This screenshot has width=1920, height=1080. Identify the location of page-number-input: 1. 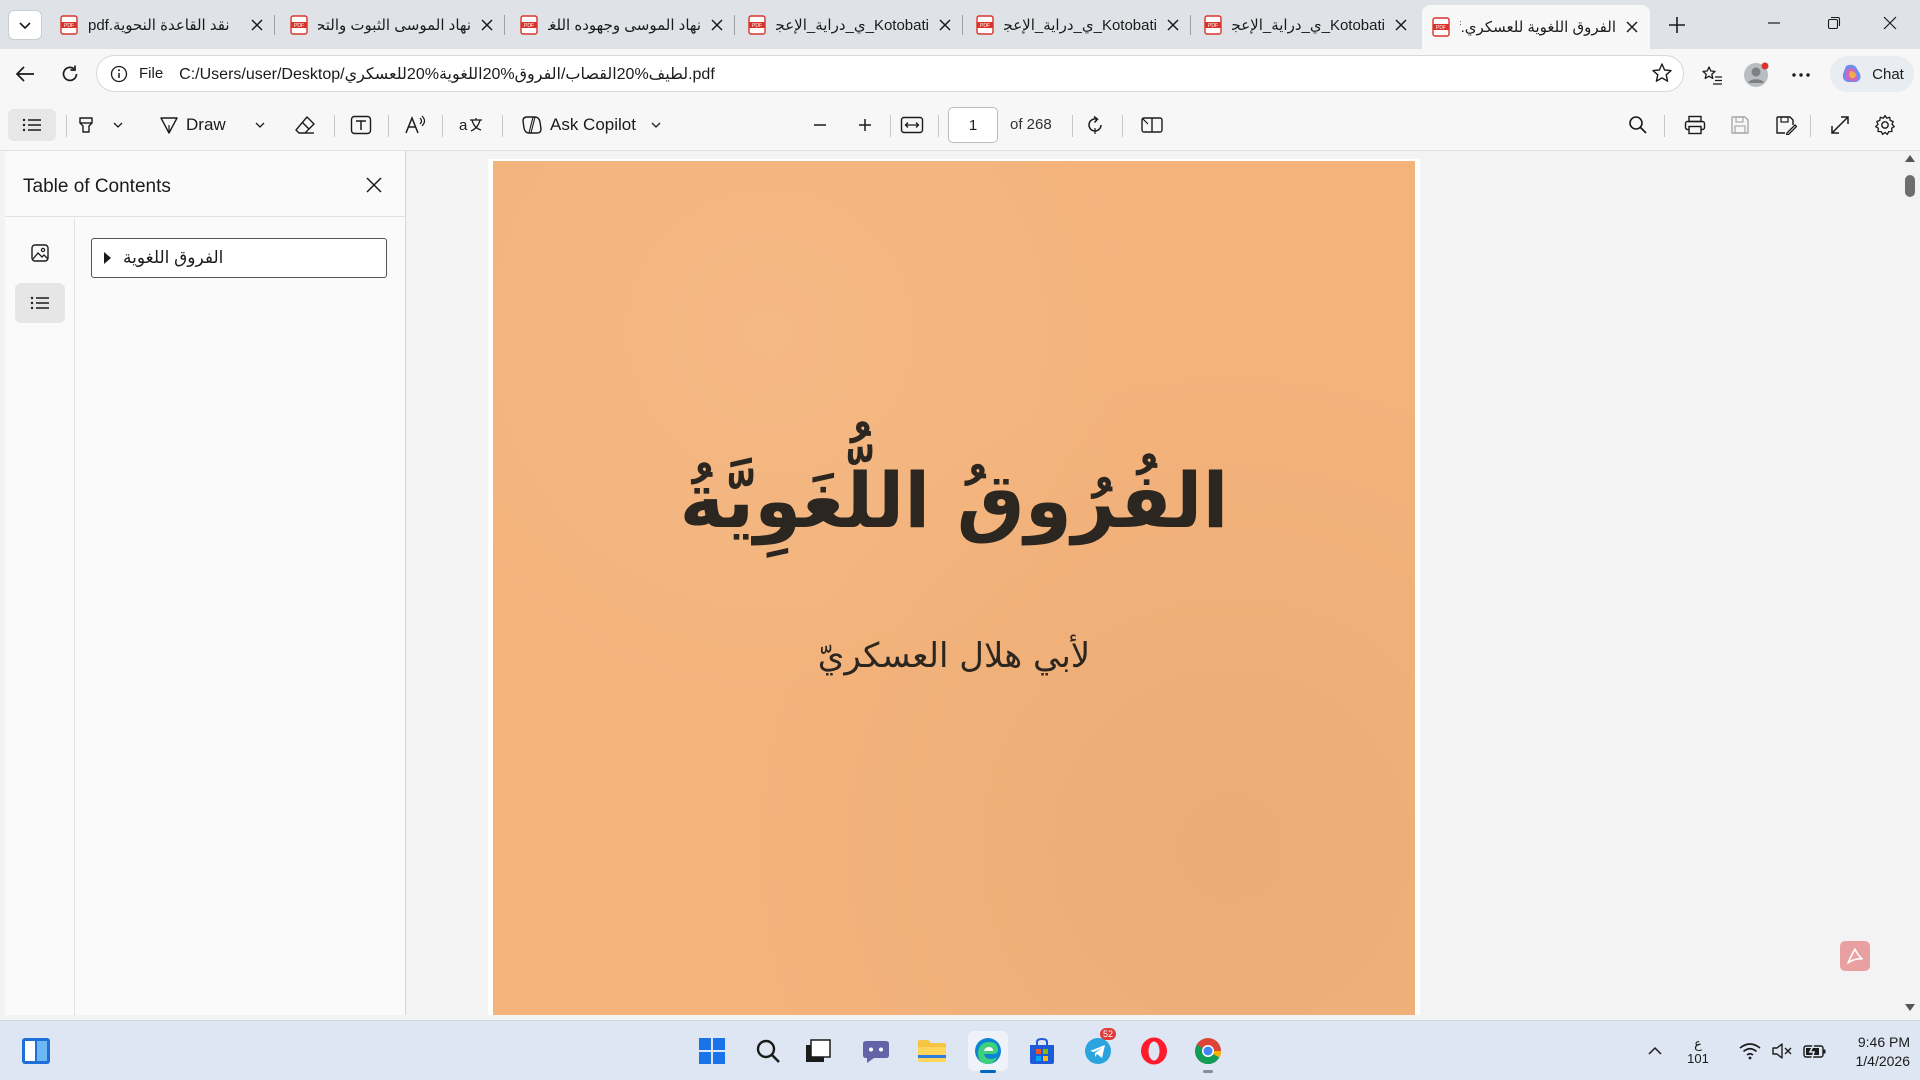
(973, 125).